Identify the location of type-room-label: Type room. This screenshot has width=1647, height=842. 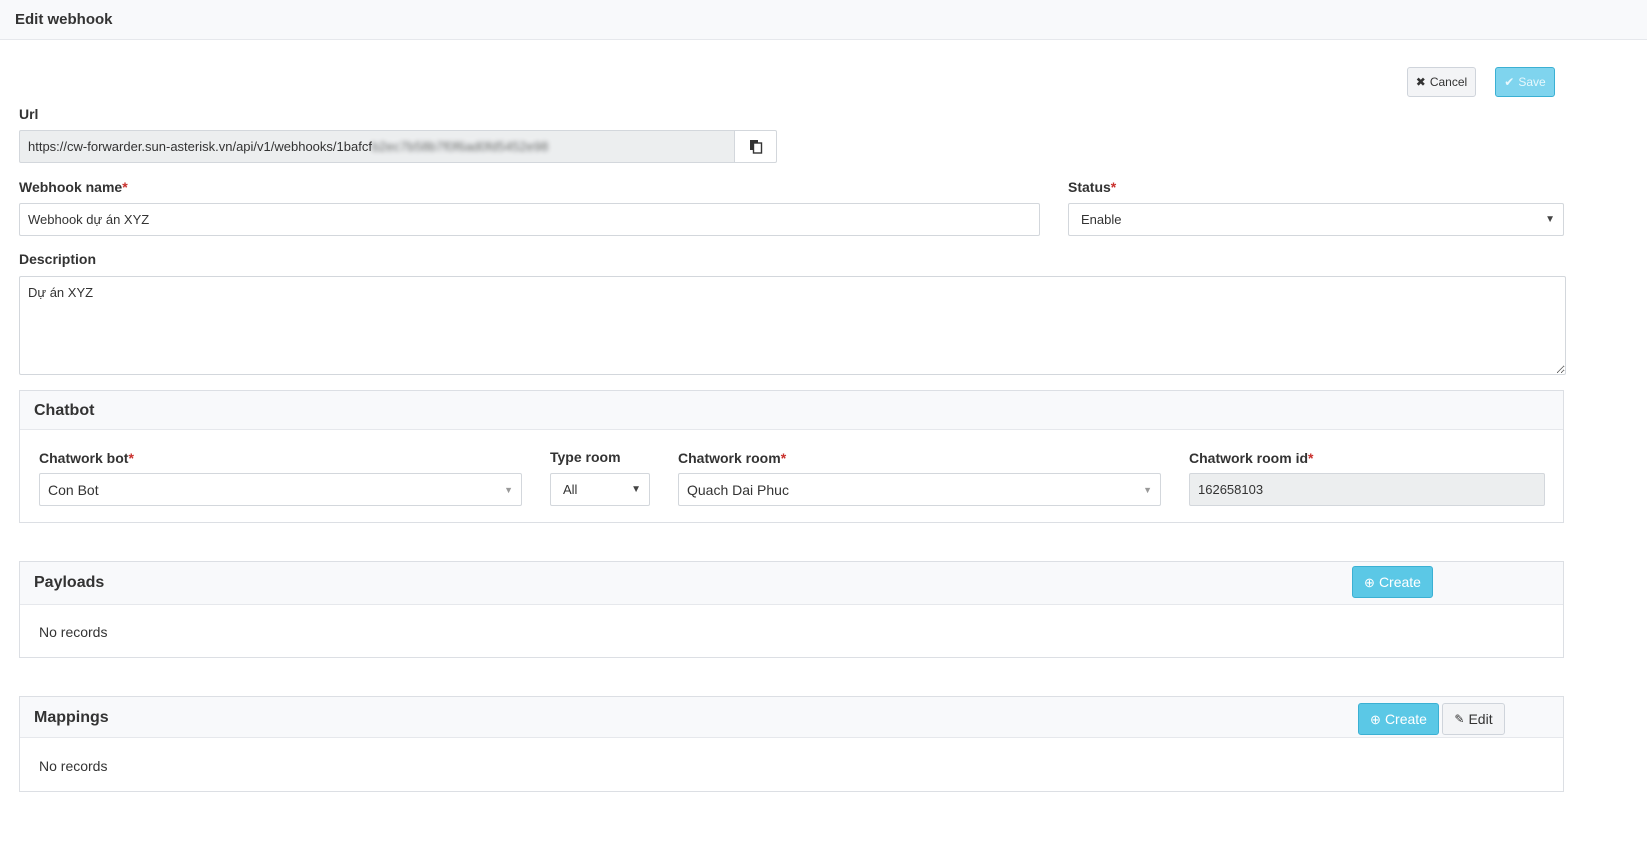
(585, 457).